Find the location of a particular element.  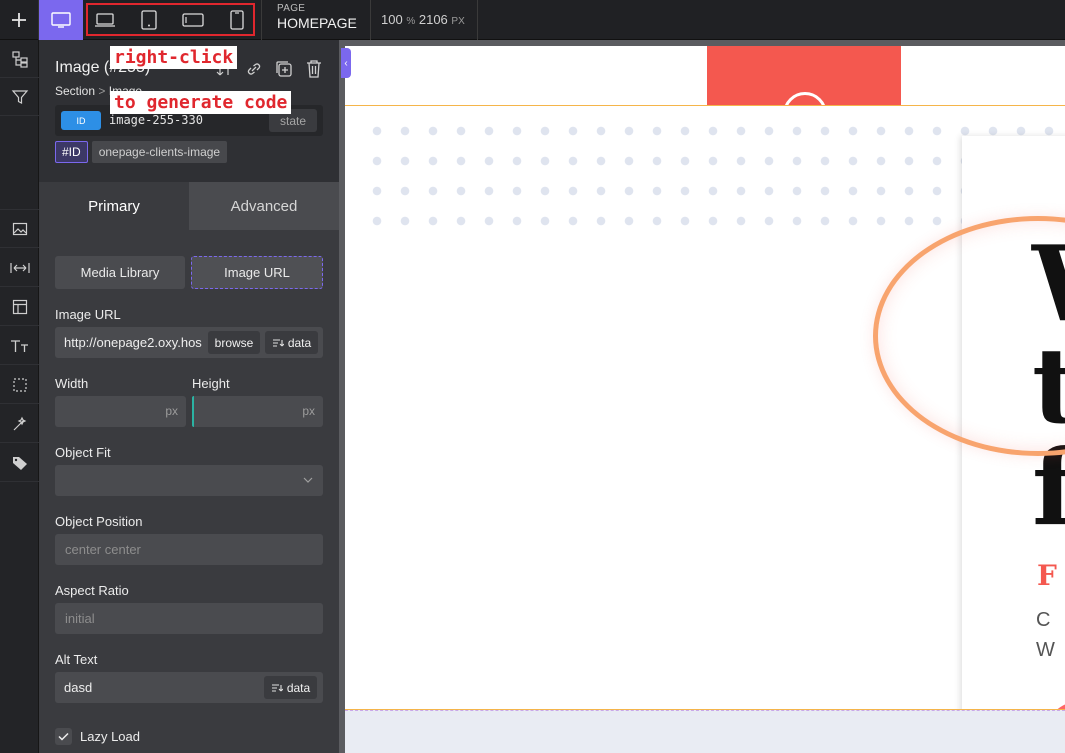

page-name: HOMEPAGE is located at coordinates (317, 23).